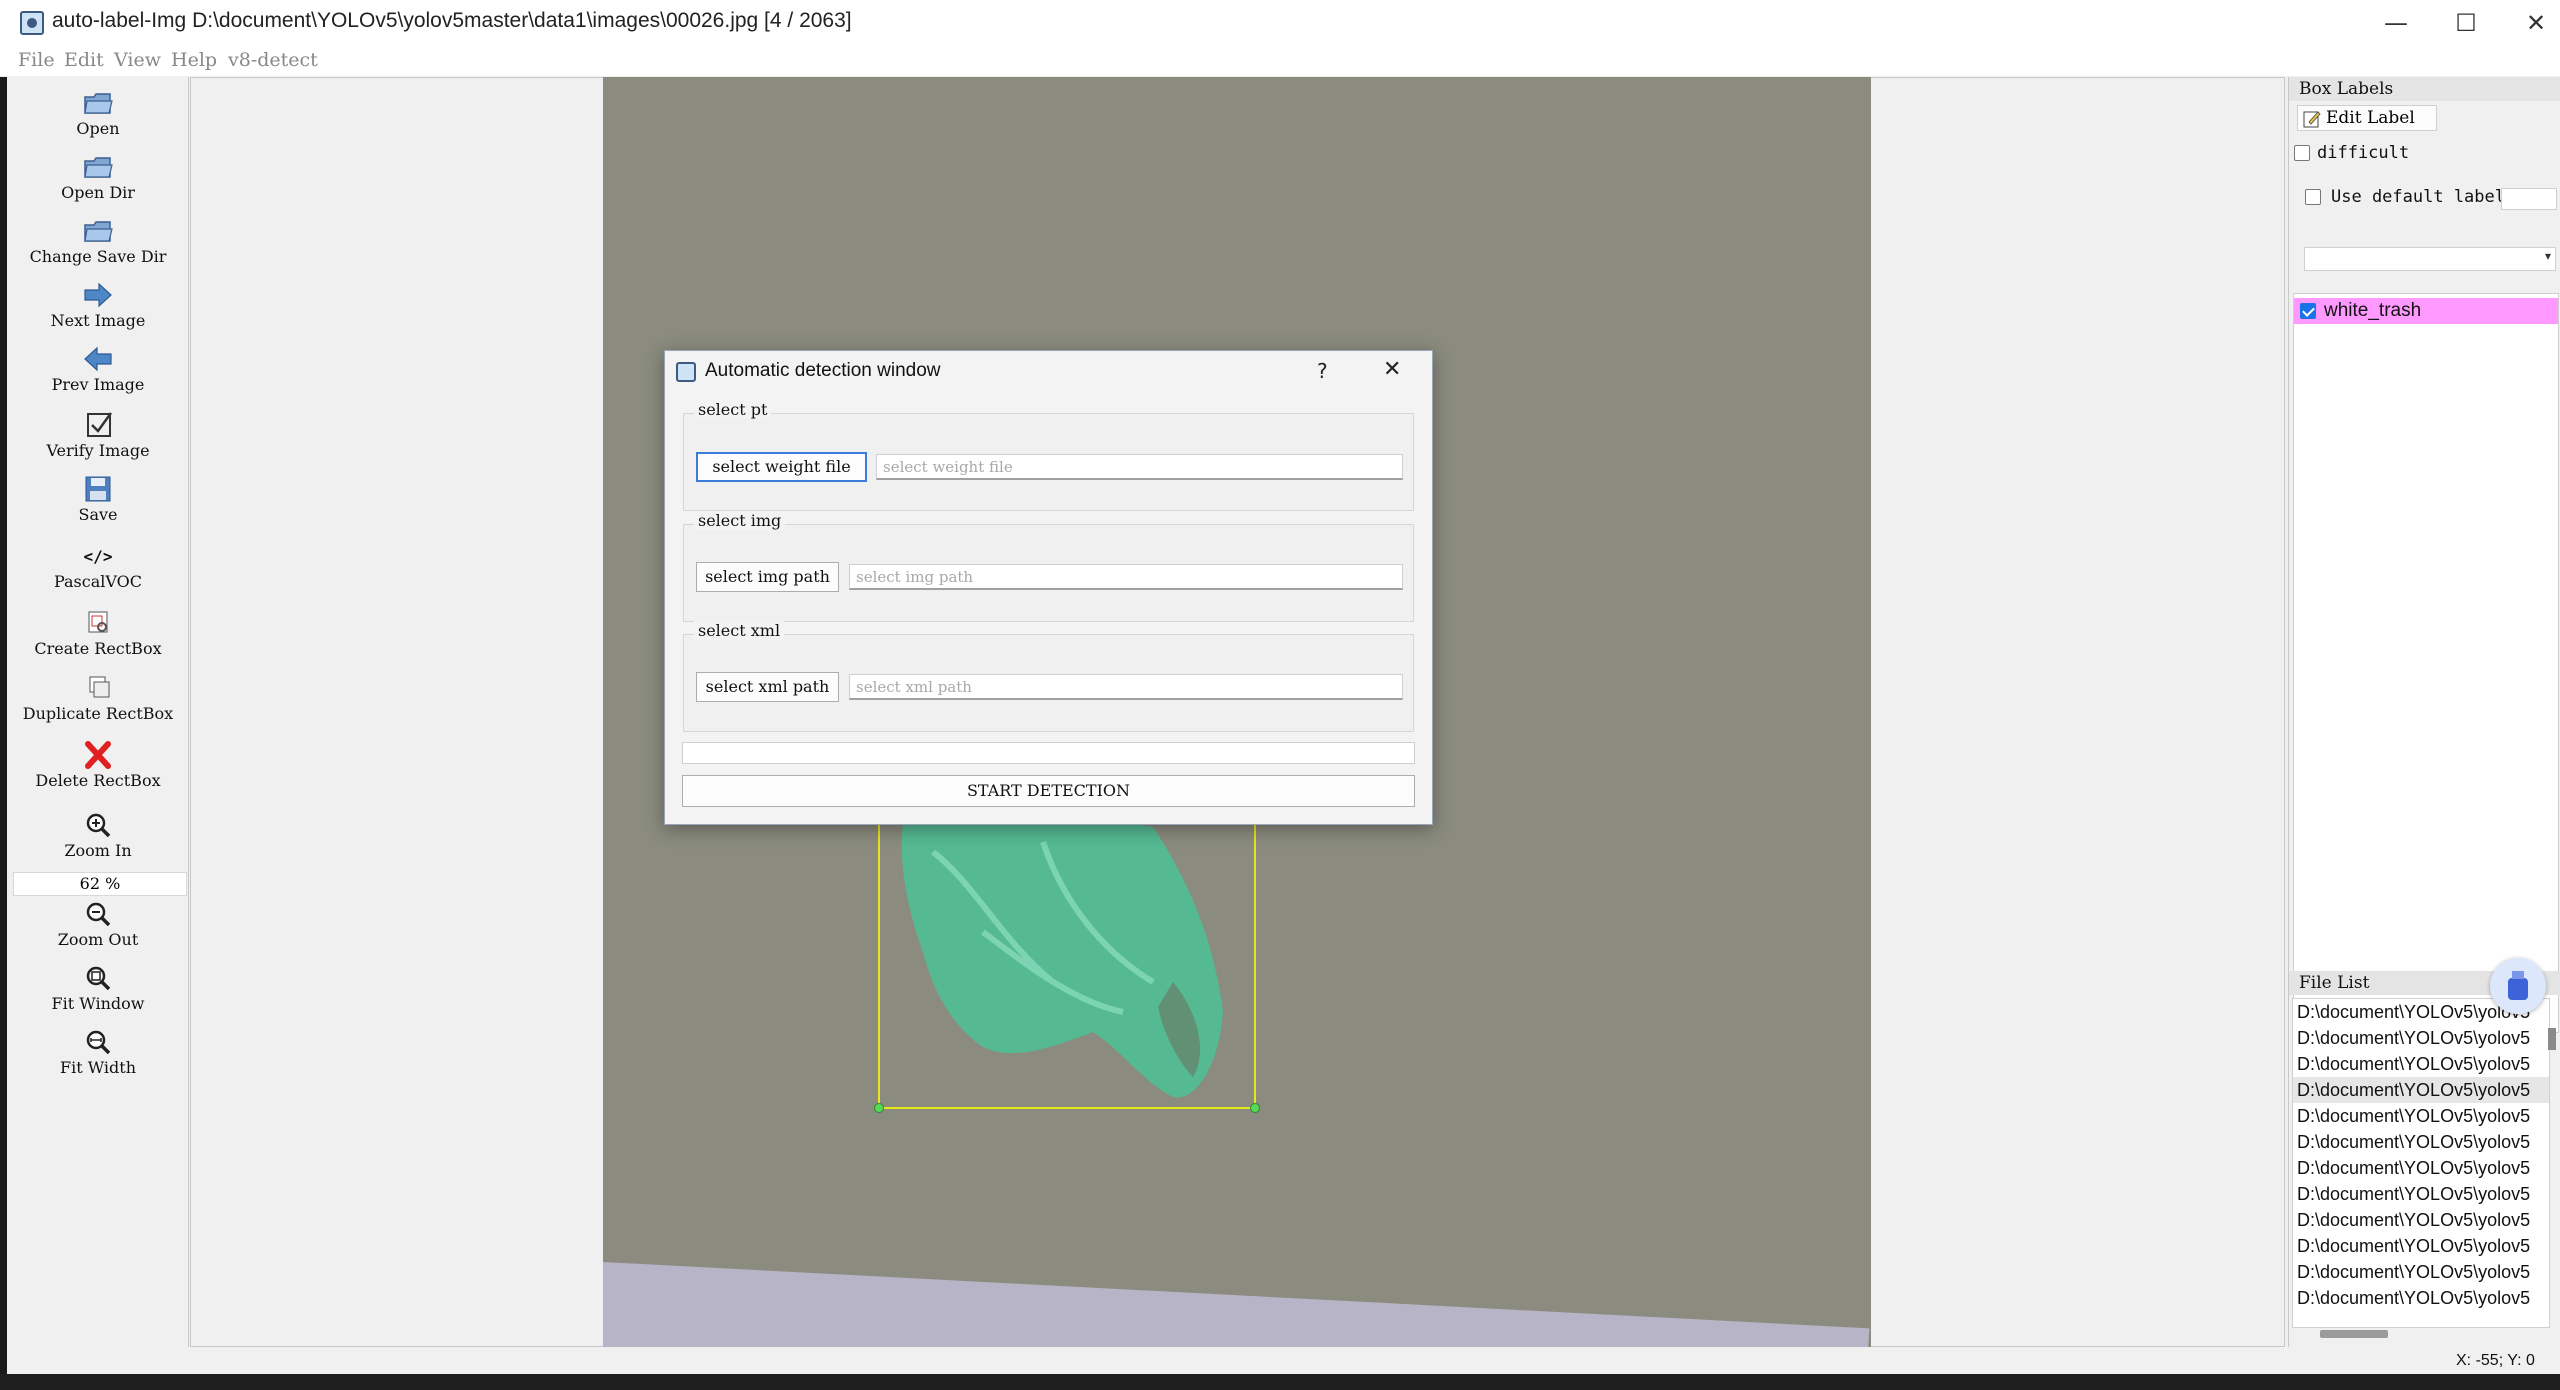  I want to click on close-window-button: ✕, so click(2533, 23).